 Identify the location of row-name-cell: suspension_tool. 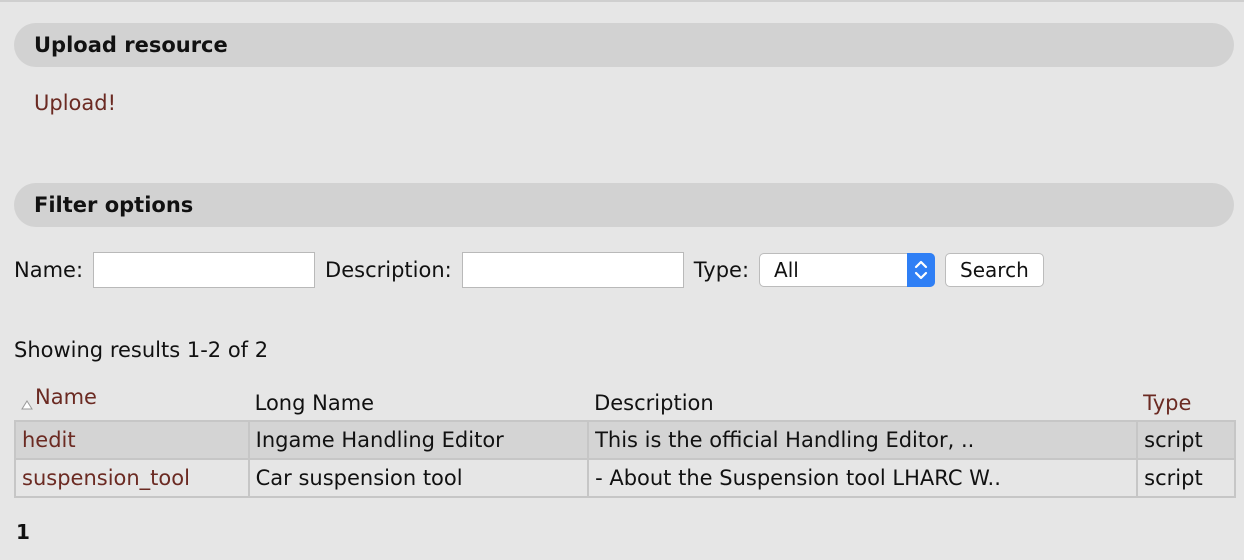
(132, 478).